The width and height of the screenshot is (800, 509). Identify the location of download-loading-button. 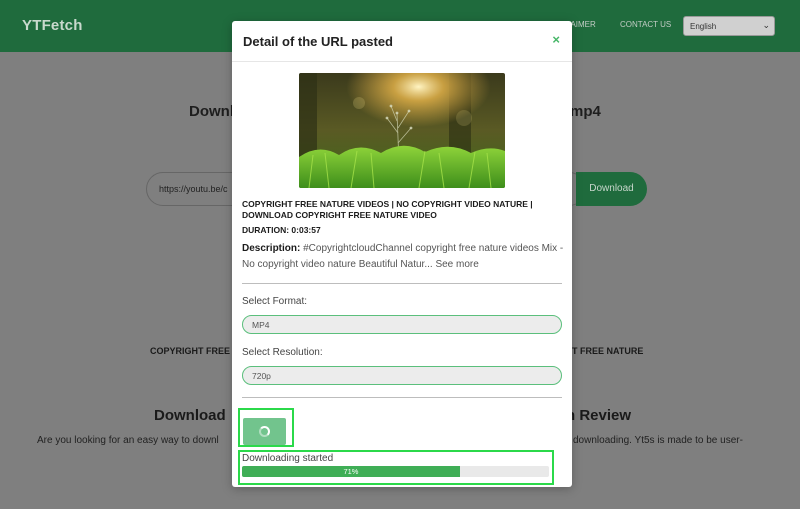
(264, 431).